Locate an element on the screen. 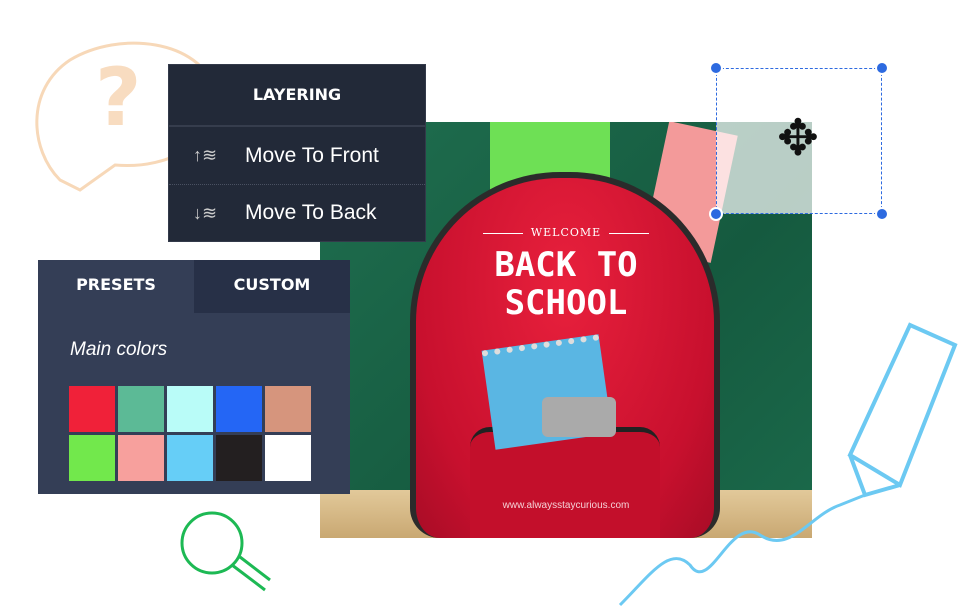 The width and height of the screenshot is (960, 615). calculator is located at coordinates (579, 417).